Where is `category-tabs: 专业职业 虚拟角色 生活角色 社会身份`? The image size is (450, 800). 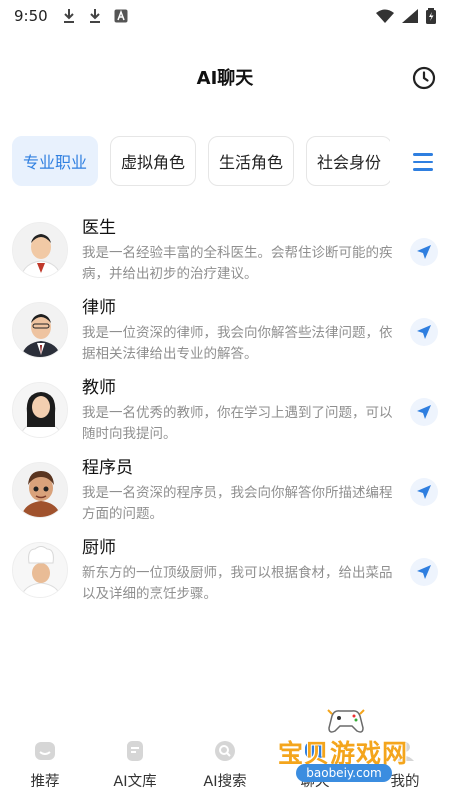
category-tabs: 专业职业 虚拟角色 生活角色 社会身份 is located at coordinates (225, 162).